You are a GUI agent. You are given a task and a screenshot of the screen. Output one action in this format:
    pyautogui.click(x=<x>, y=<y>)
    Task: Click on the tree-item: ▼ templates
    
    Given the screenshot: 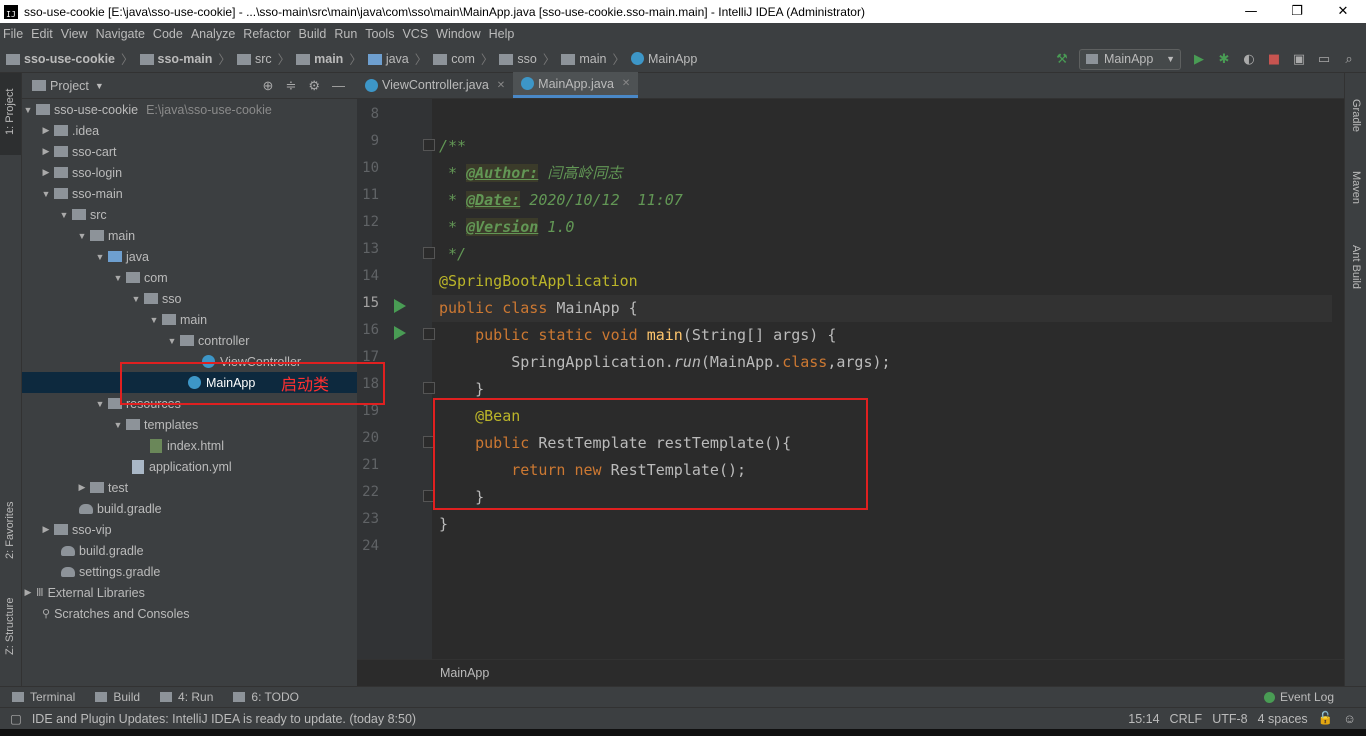 What is the action you would take?
    pyautogui.click(x=189, y=424)
    